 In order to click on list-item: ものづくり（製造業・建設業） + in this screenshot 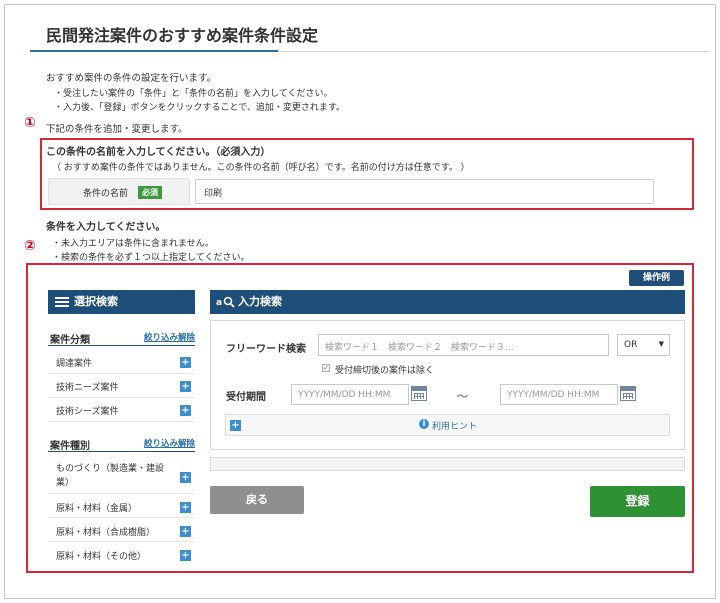, I will do `click(121, 475)`.